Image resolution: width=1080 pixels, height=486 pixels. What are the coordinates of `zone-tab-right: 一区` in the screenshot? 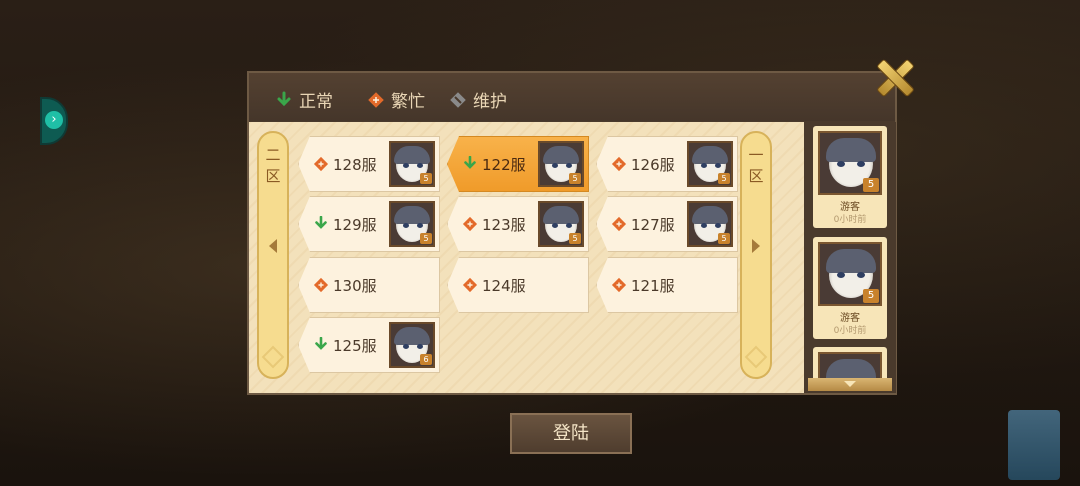 It's located at (756, 255).